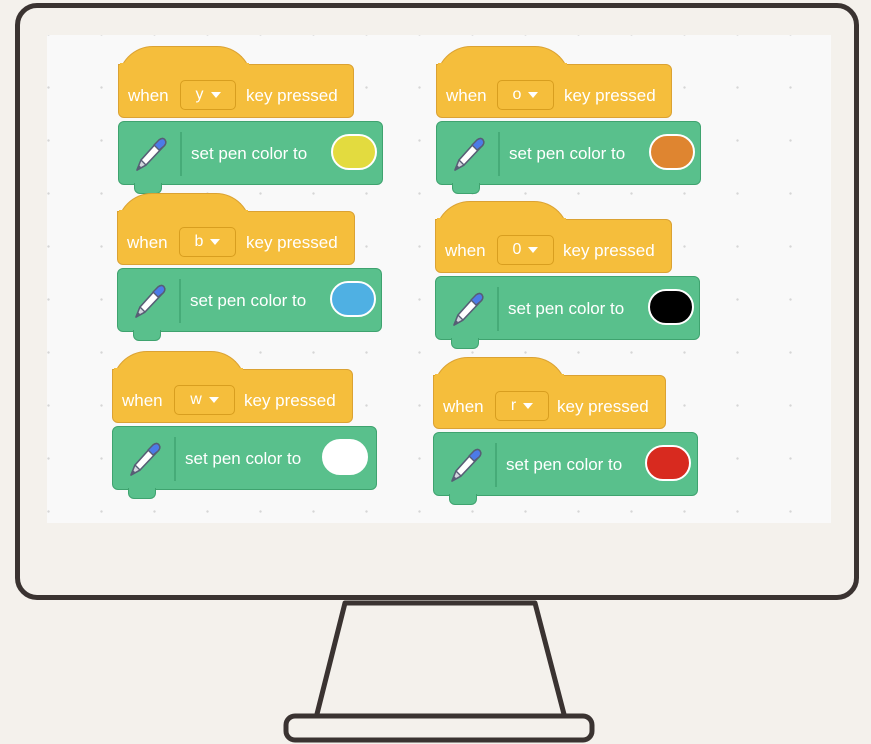 The height and width of the screenshot is (744, 871). I want to click on key-dropdown: r, so click(522, 406).